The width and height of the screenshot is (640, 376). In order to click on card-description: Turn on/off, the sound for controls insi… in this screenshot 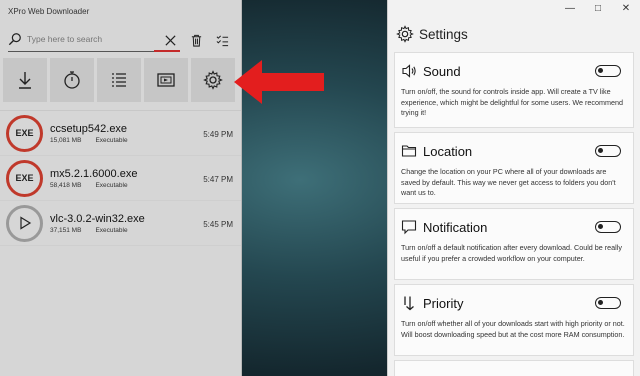, I will do `click(512, 102)`.